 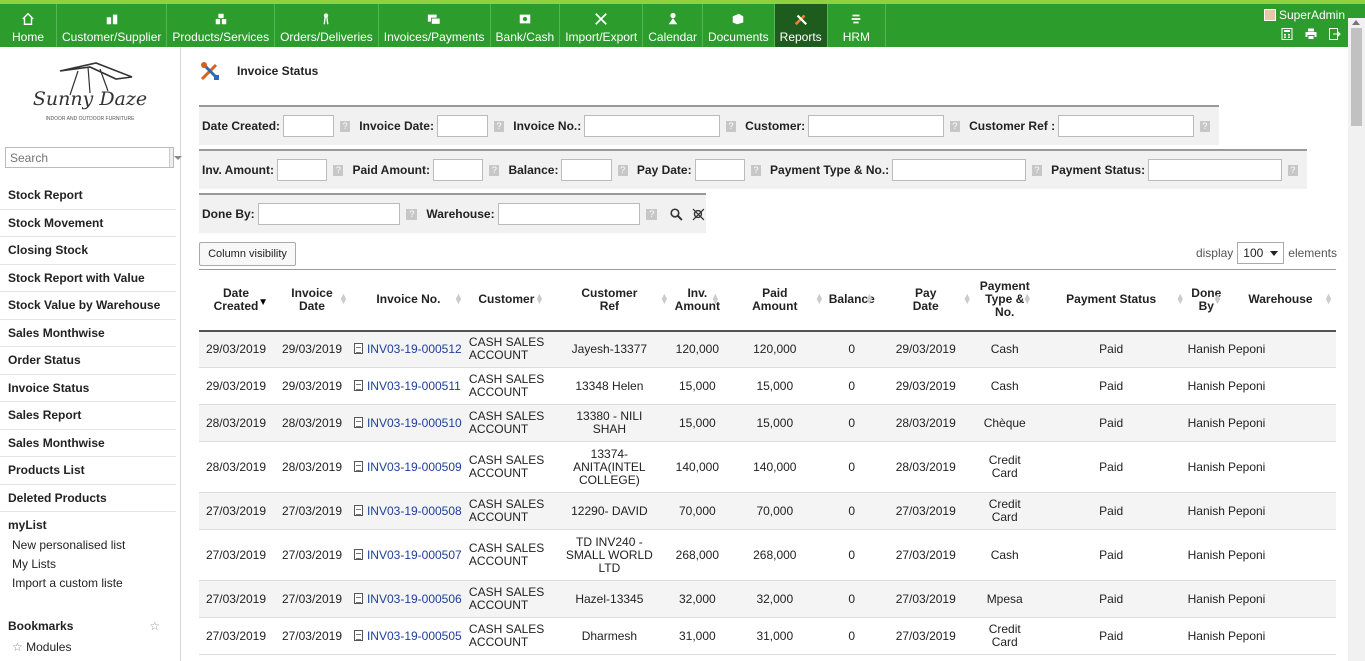 What do you see at coordinates (1304, 15) in the screenshot?
I see `user-menu: SuperAdmin` at bounding box center [1304, 15].